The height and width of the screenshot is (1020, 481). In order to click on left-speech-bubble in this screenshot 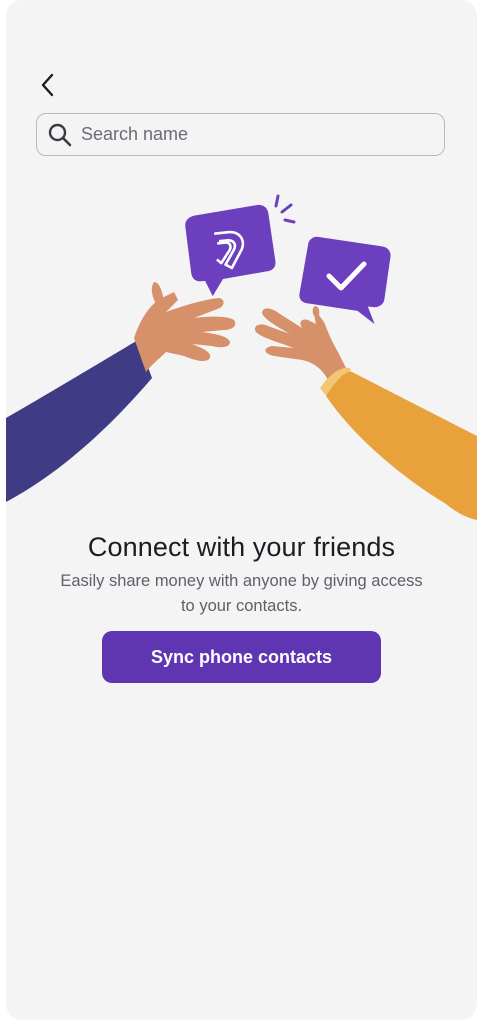, I will do `click(230, 250)`.